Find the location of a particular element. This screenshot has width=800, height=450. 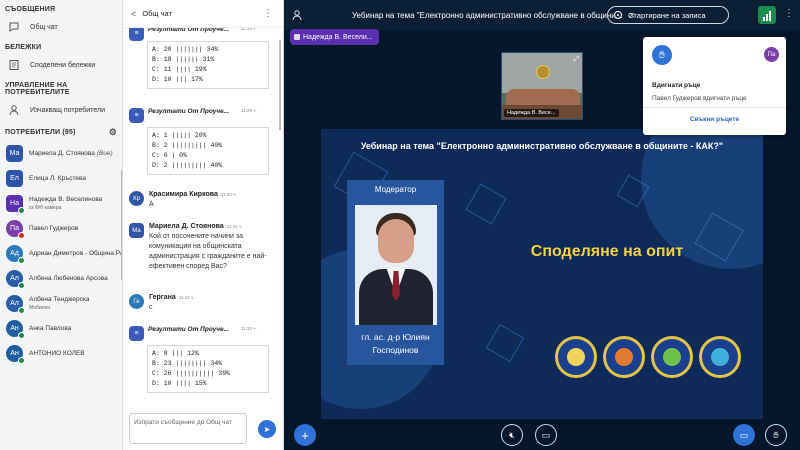

message-time: 11:29 ч. is located at coordinates (249, 29).